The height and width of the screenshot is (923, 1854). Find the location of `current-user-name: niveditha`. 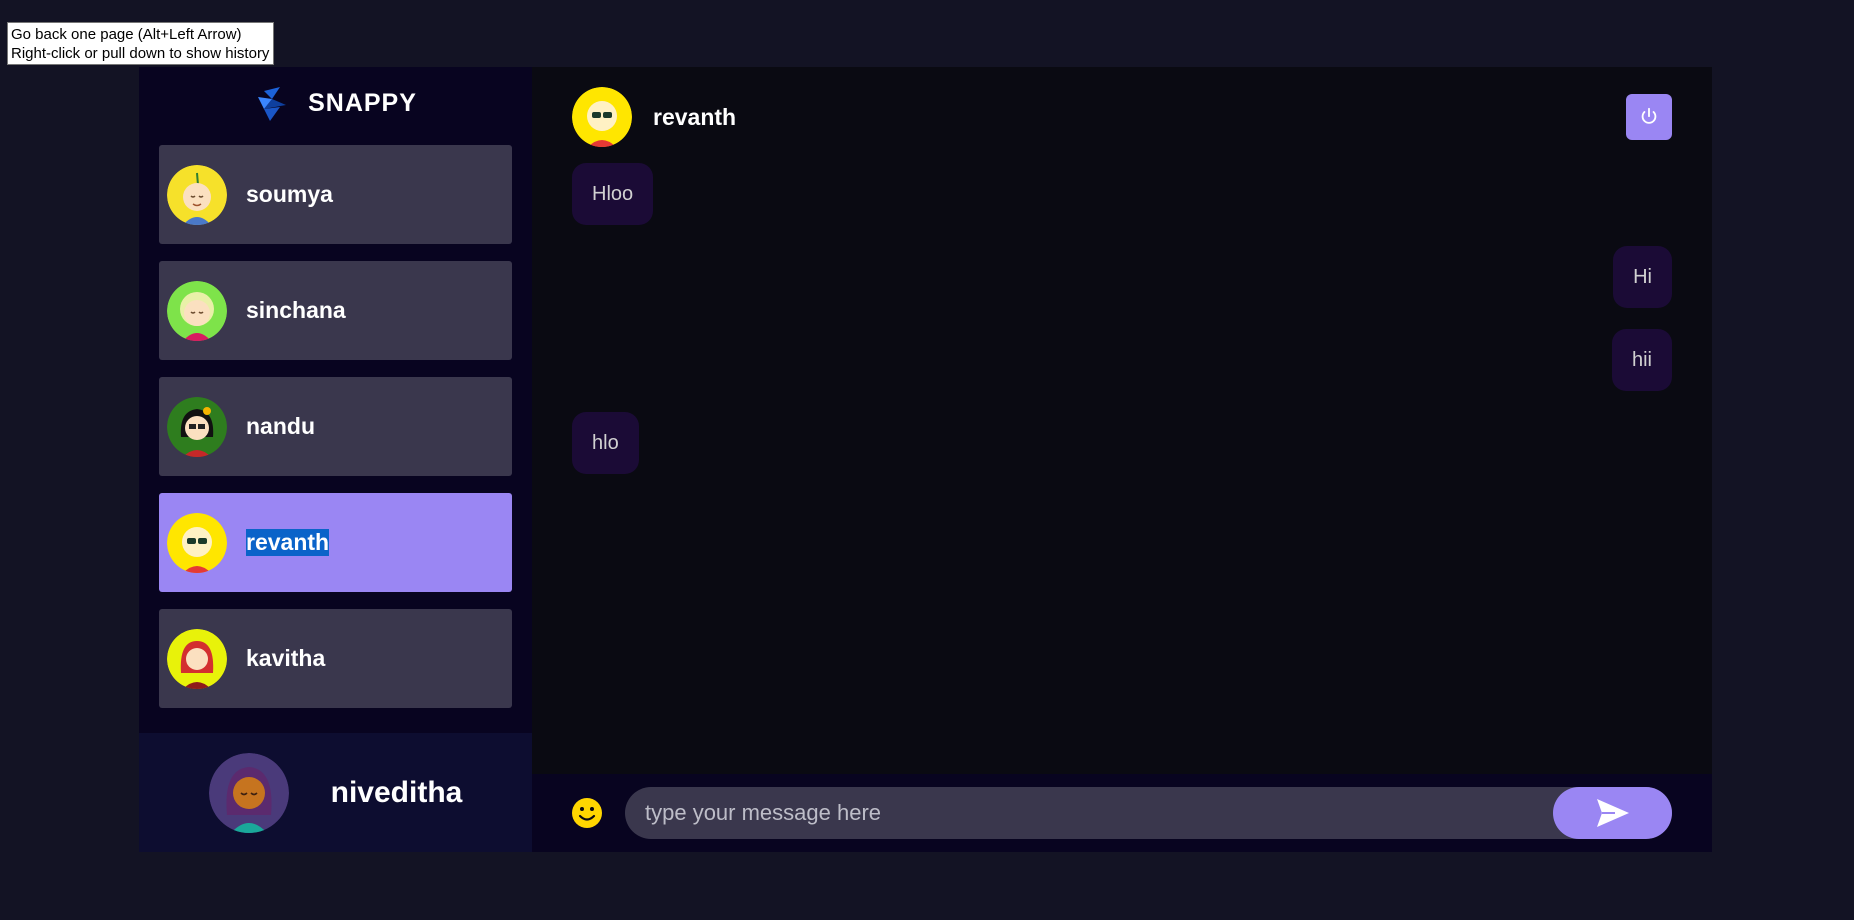

current-user-name: niveditha is located at coordinates (396, 792).